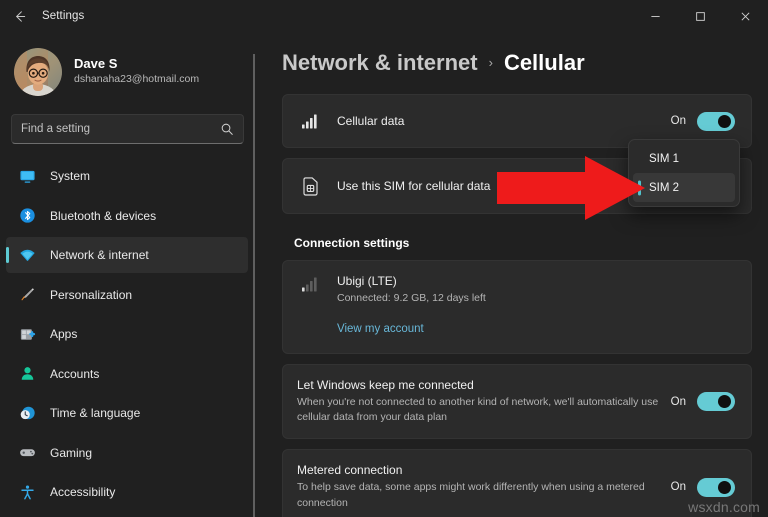 Image resolution: width=768 pixels, height=517 pixels. I want to click on person-icon, so click(27, 374).